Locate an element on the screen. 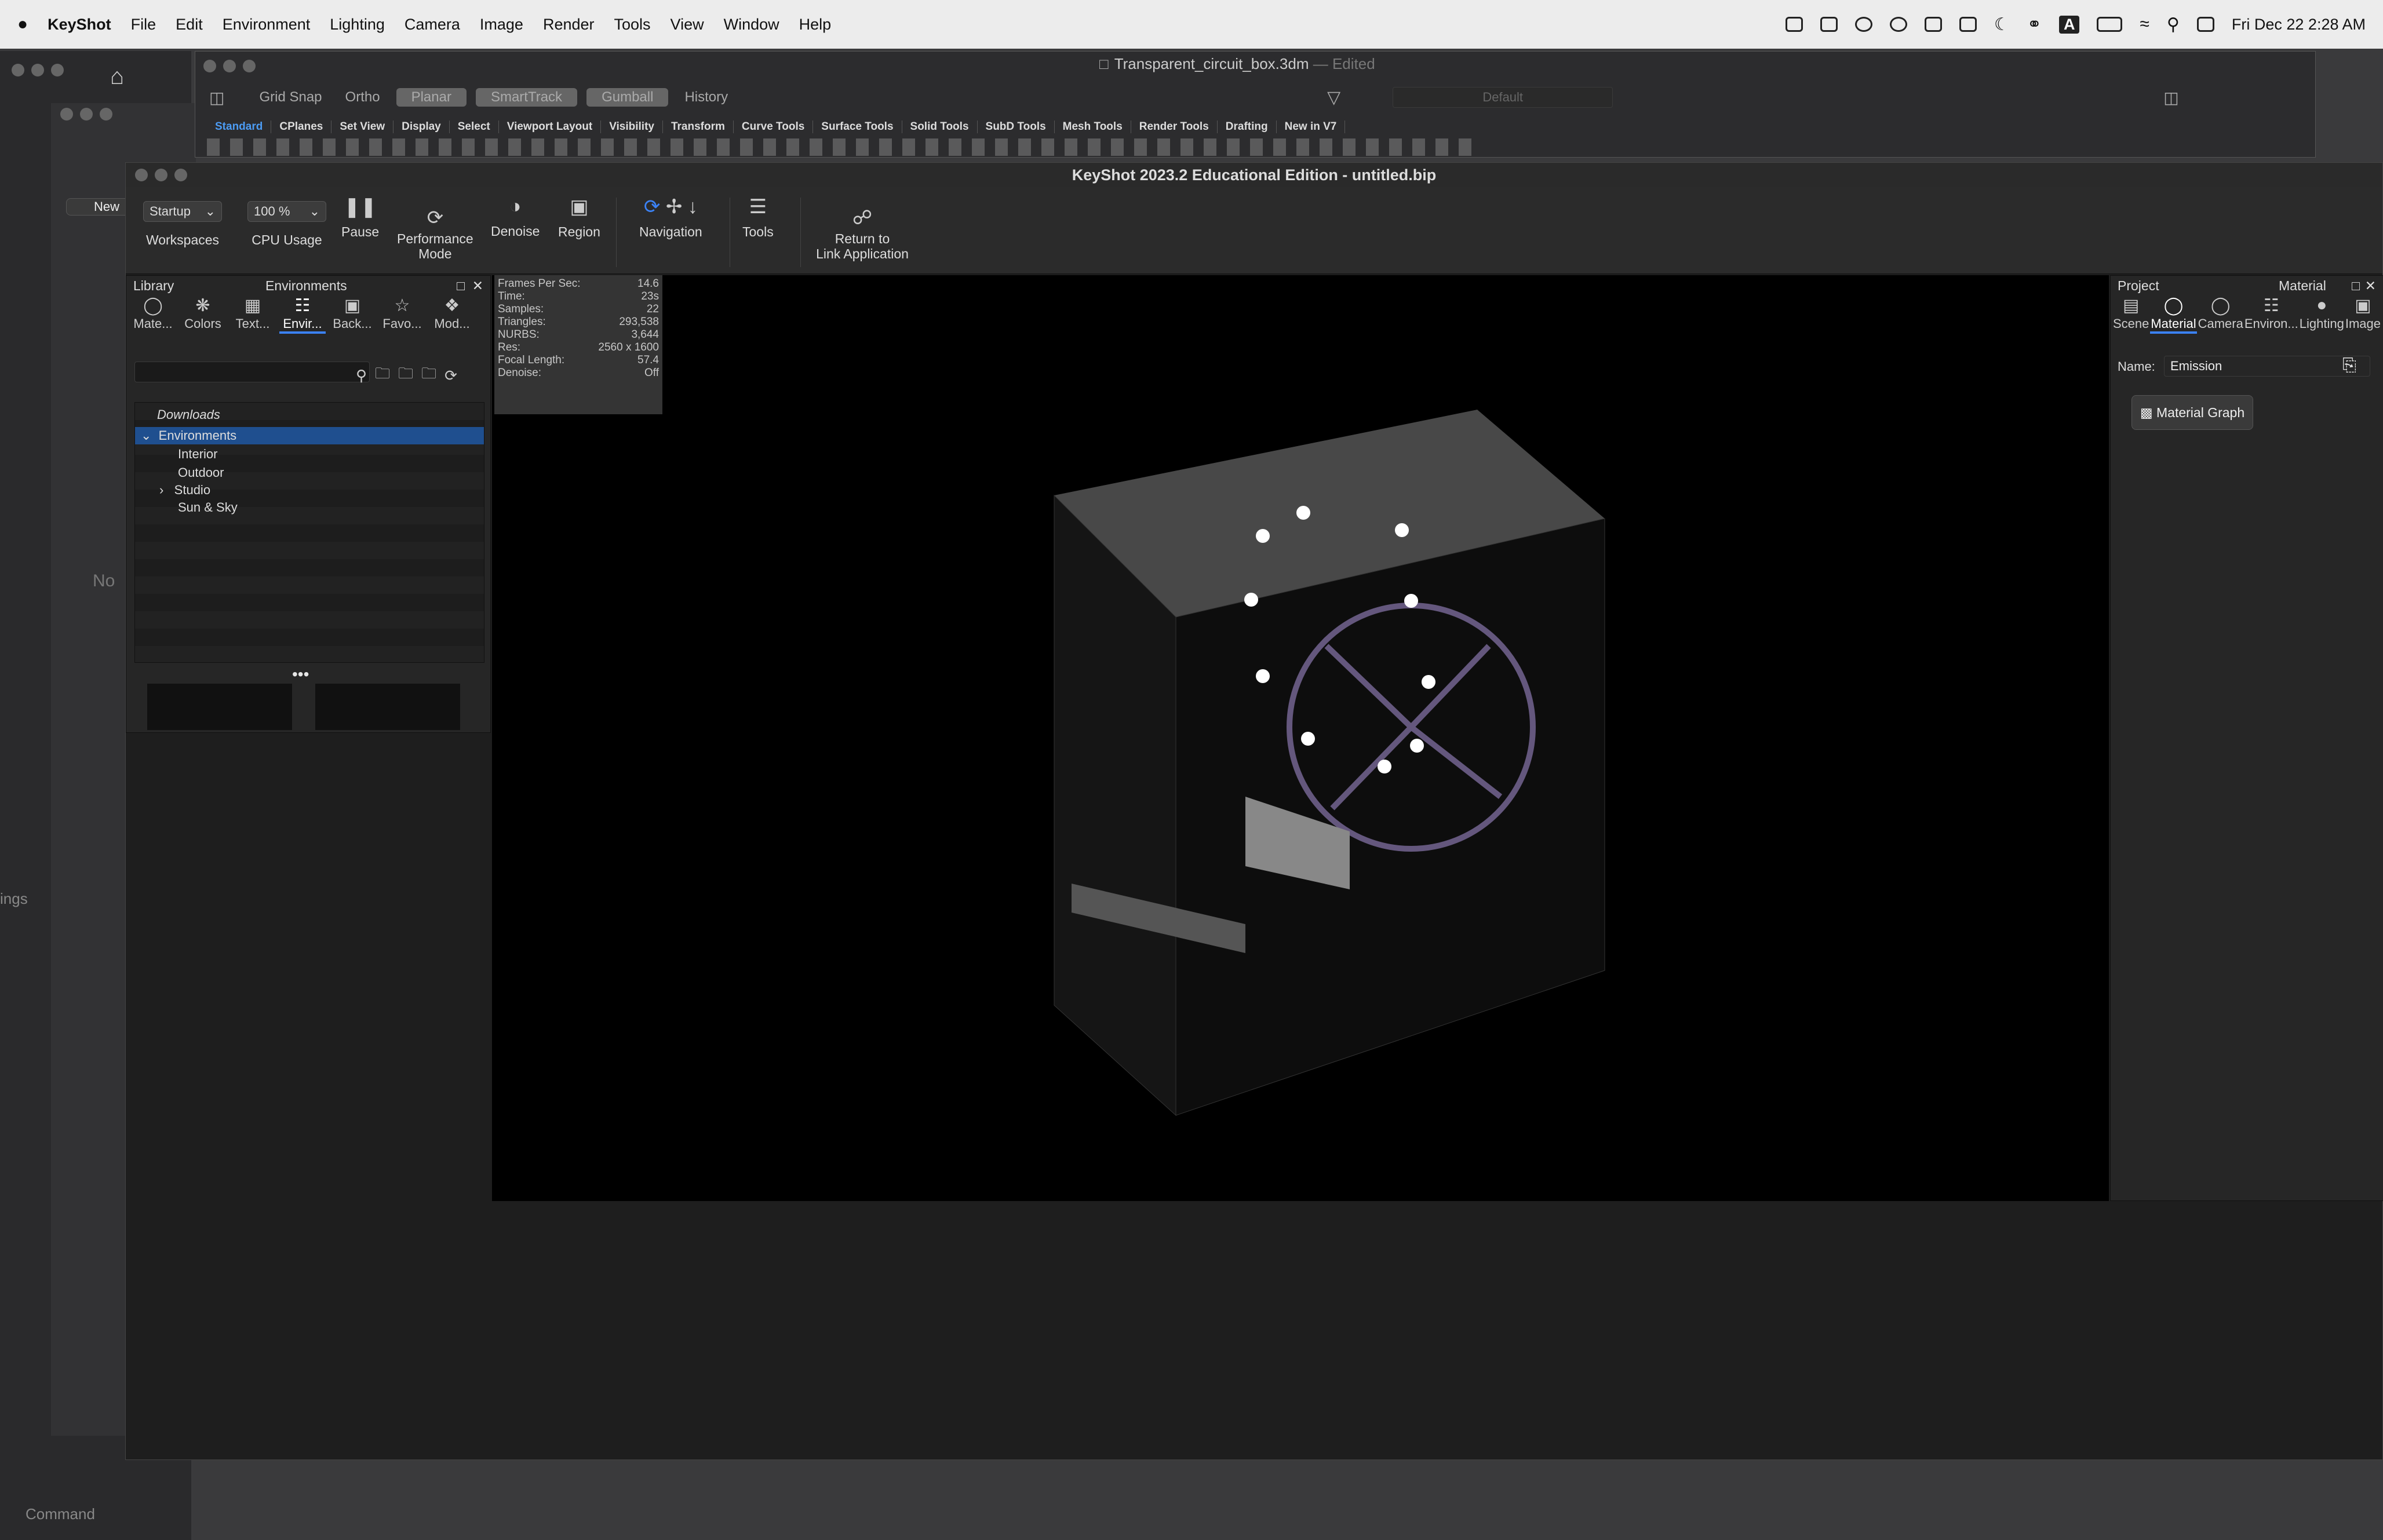 The height and width of the screenshot is (1540, 2383). wifi-icon: ≈ is located at coordinates (2144, 24).